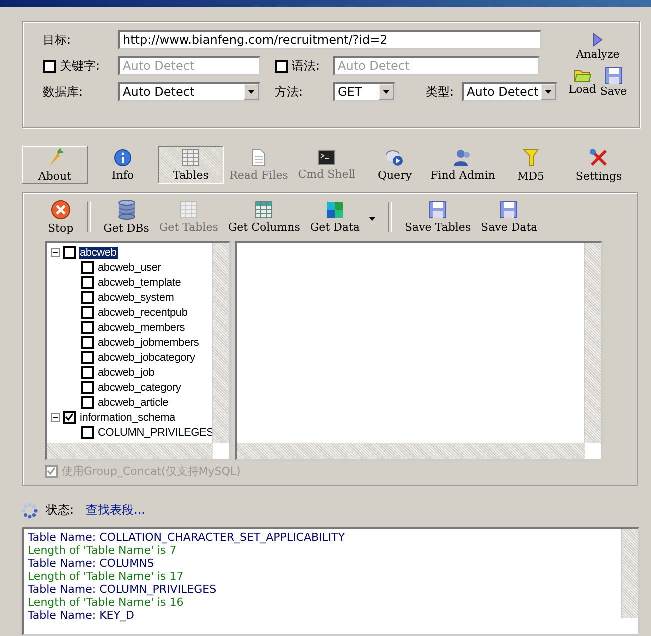  What do you see at coordinates (126, 217) in the screenshot?
I see `toolbar-button: Get DBs` at bounding box center [126, 217].